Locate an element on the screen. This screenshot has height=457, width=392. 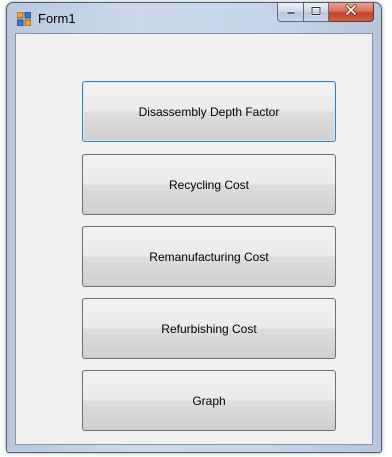
caption-buttons is located at coordinates (325, 13).